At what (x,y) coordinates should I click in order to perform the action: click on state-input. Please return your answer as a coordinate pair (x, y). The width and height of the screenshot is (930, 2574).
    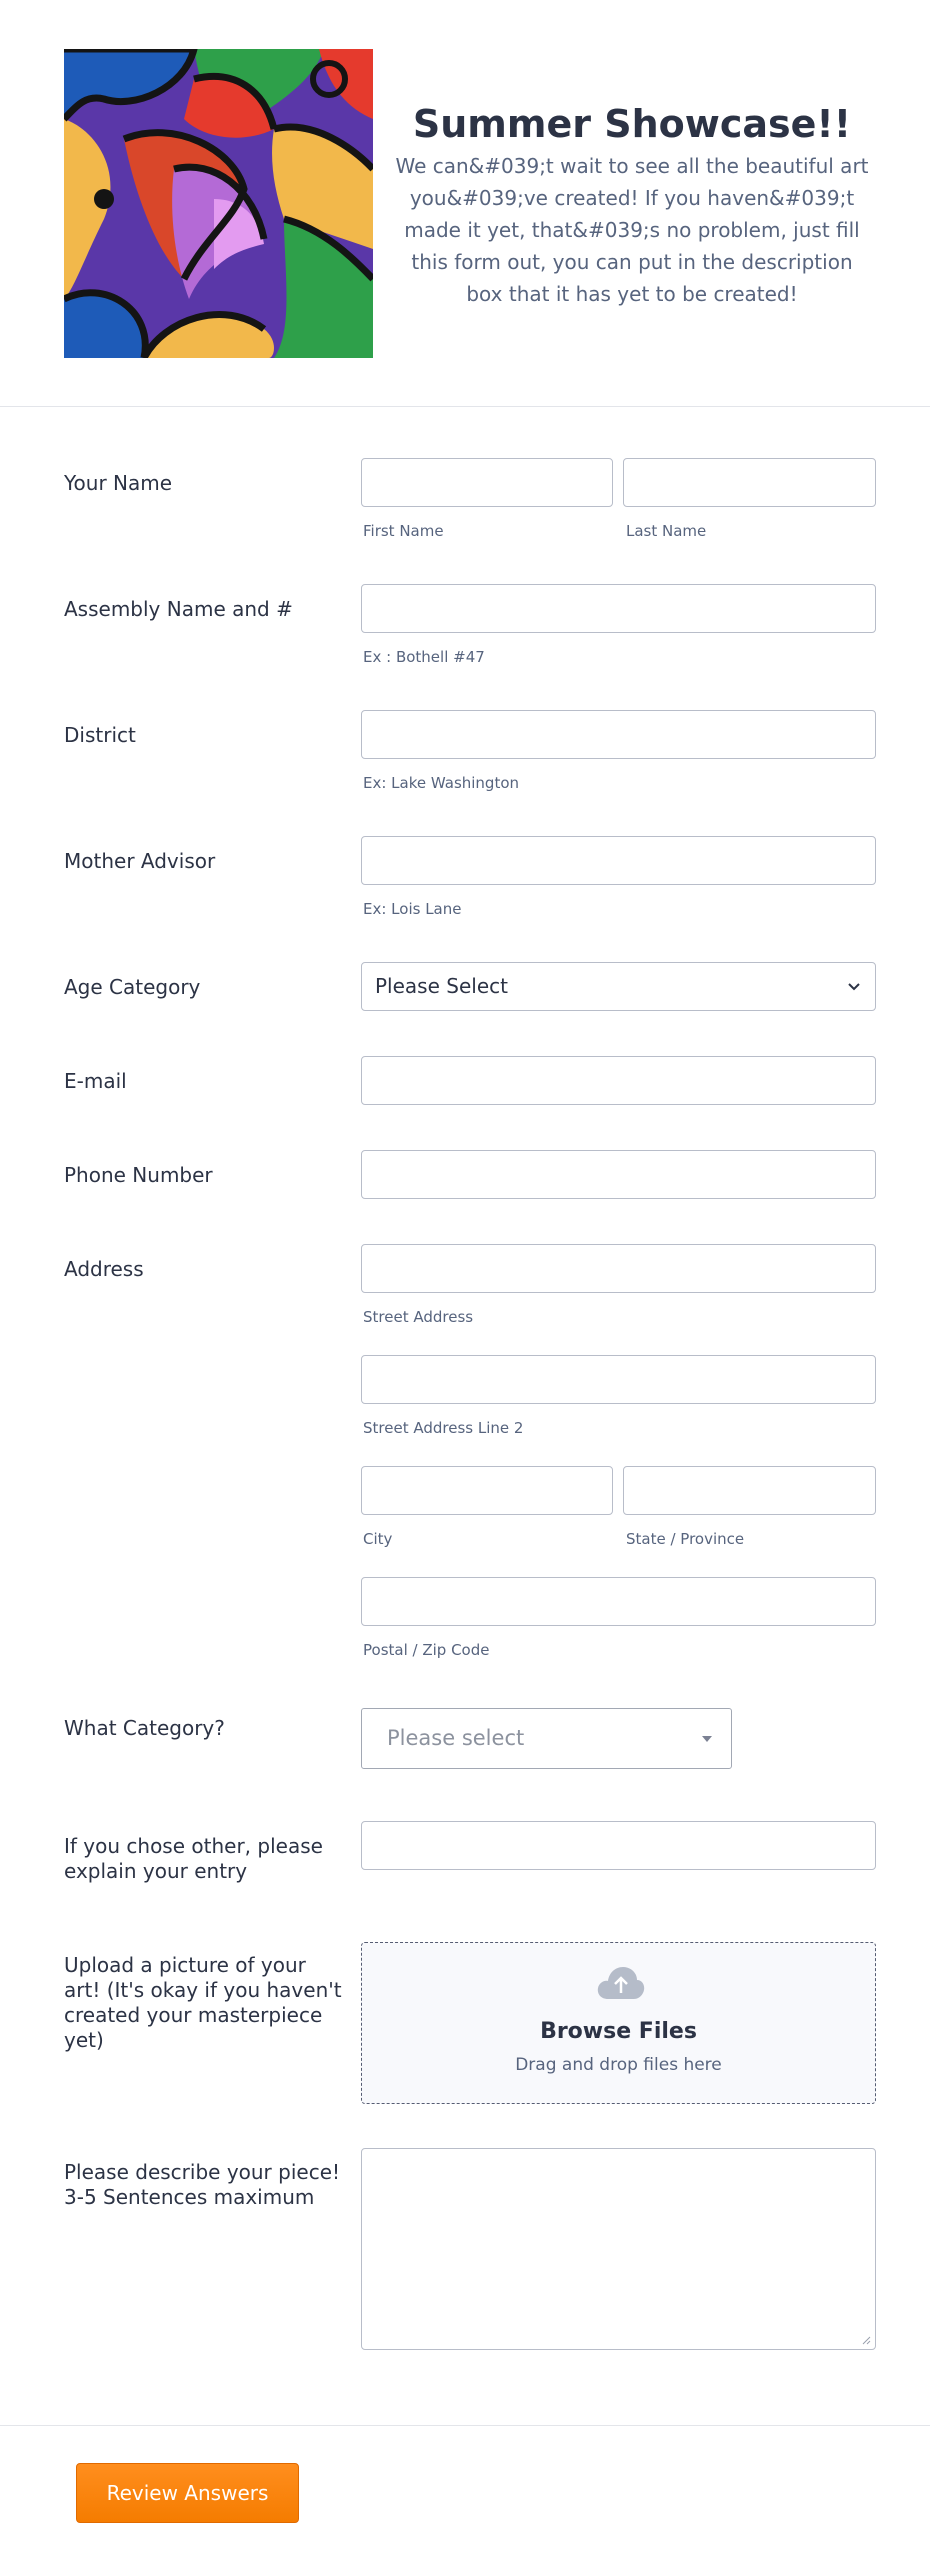
    Looking at the image, I should click on (749, 1490).